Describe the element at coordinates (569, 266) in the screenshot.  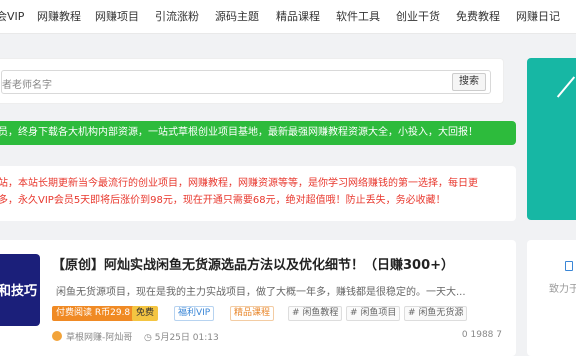
I see `document-icon` at that location.